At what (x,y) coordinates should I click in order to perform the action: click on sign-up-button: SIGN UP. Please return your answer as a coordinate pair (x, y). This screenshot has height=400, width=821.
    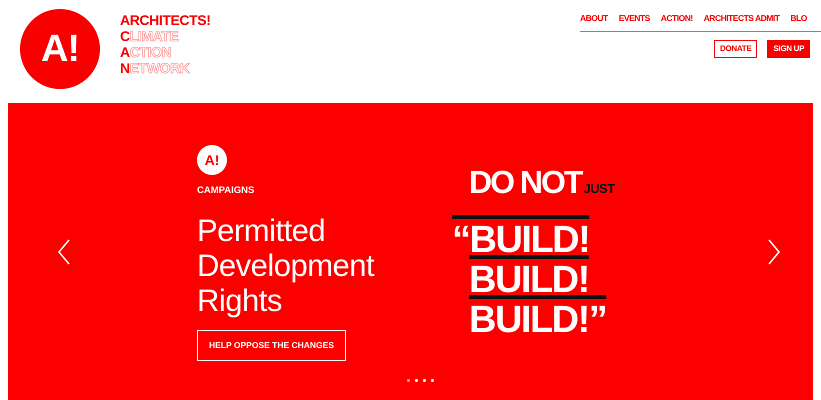
    Looking at the image, I should click on (788, 49).